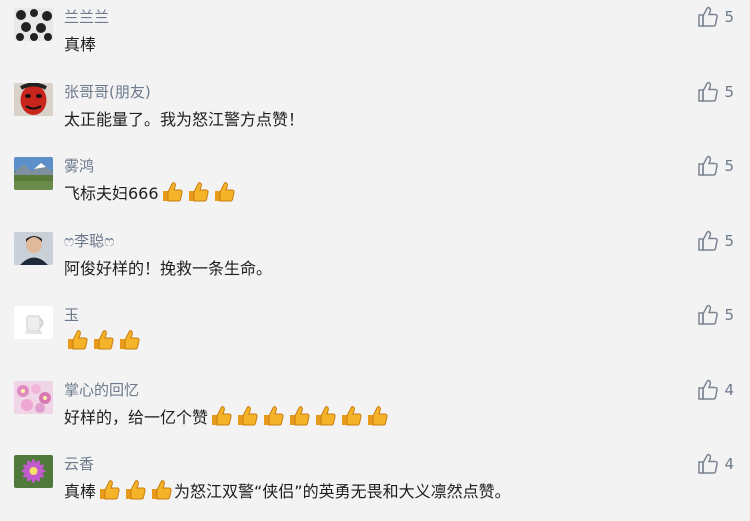  I want to click on commenter-name: 雾鸿, so click(79, 165).